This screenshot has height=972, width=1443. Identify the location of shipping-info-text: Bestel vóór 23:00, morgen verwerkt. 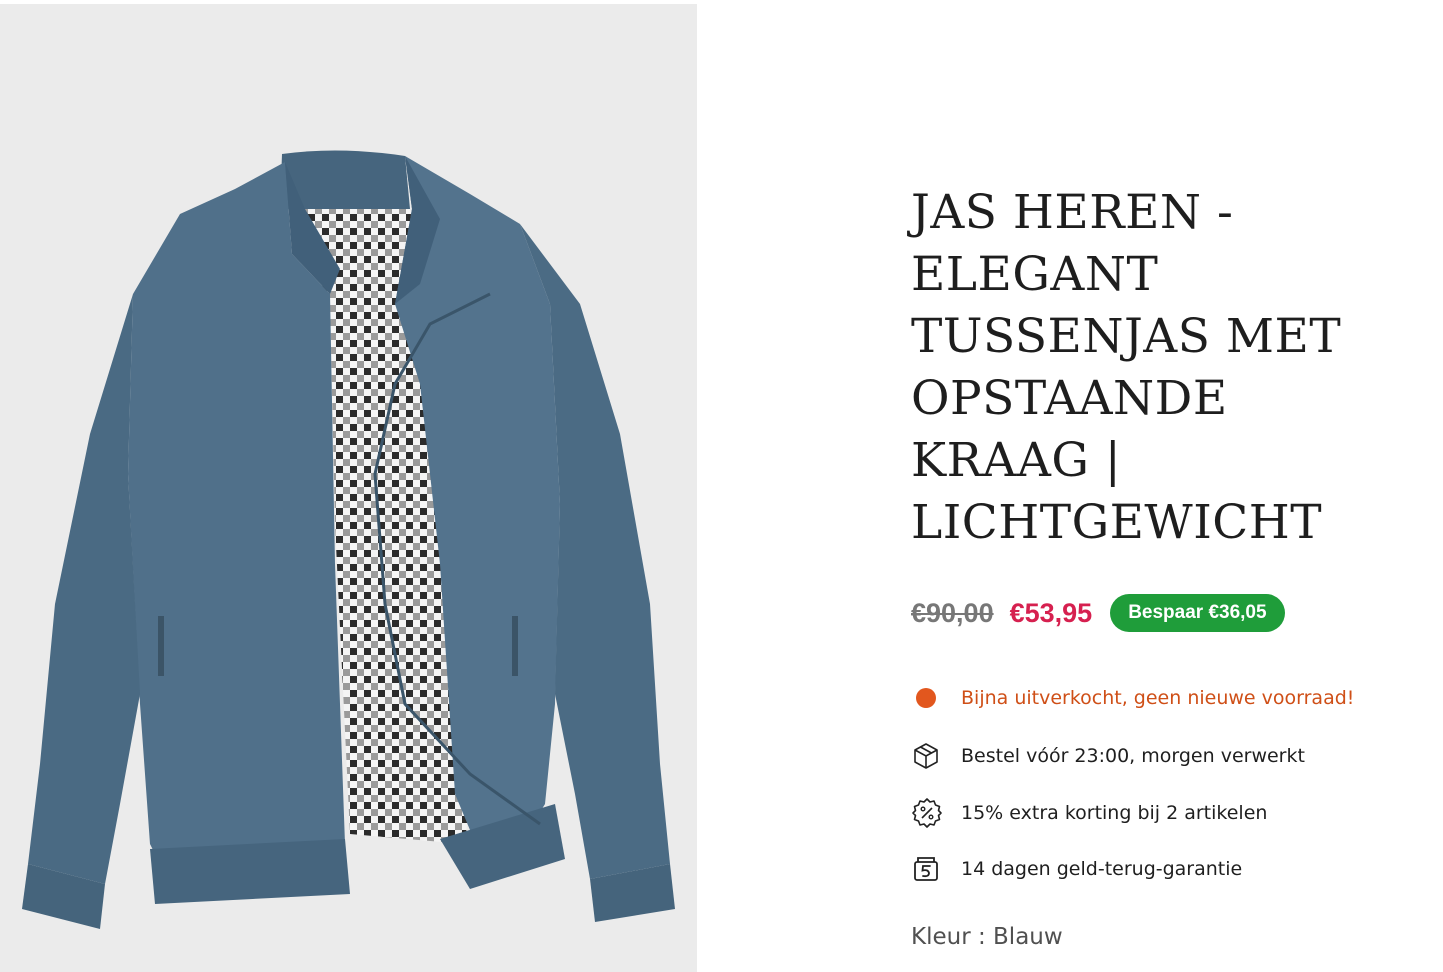
(1133, 756).